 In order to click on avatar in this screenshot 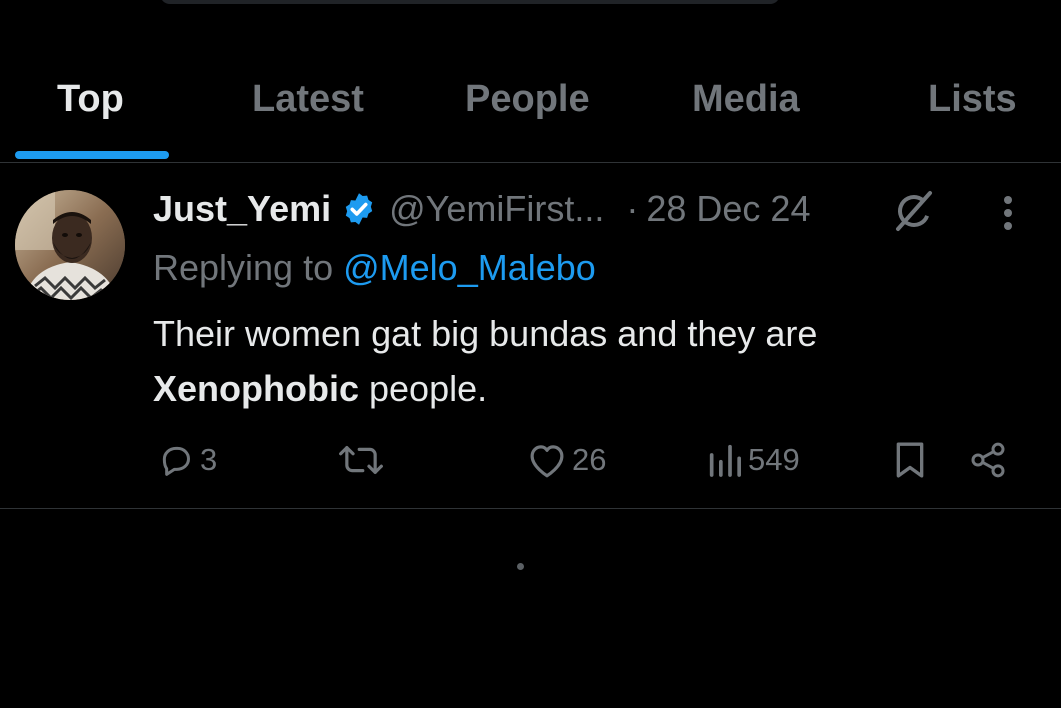, I will do `click(70, 245)`.